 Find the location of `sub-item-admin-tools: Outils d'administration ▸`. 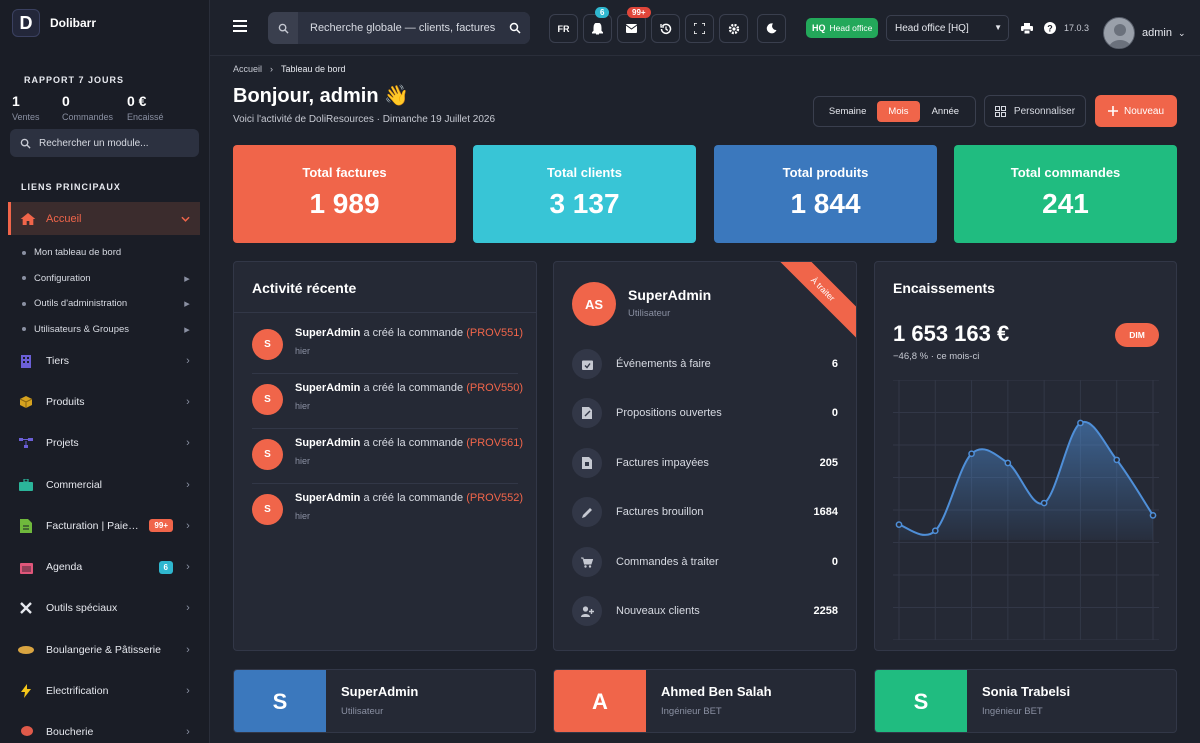

sub-item-admin-tools: Outils d'administration ▸ is located at coordinates (107, 304).